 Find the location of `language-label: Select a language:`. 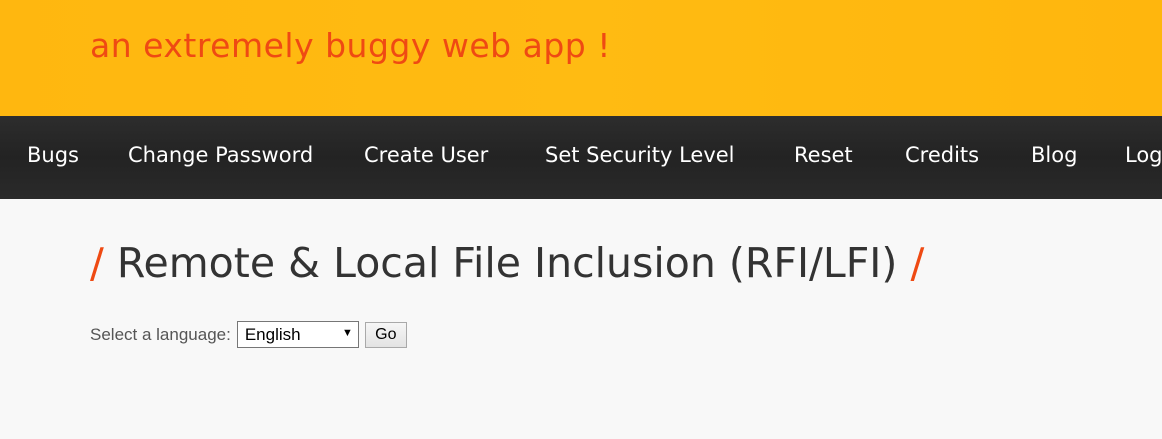

language-label: Select a language: is located at coordinates (160, 334).